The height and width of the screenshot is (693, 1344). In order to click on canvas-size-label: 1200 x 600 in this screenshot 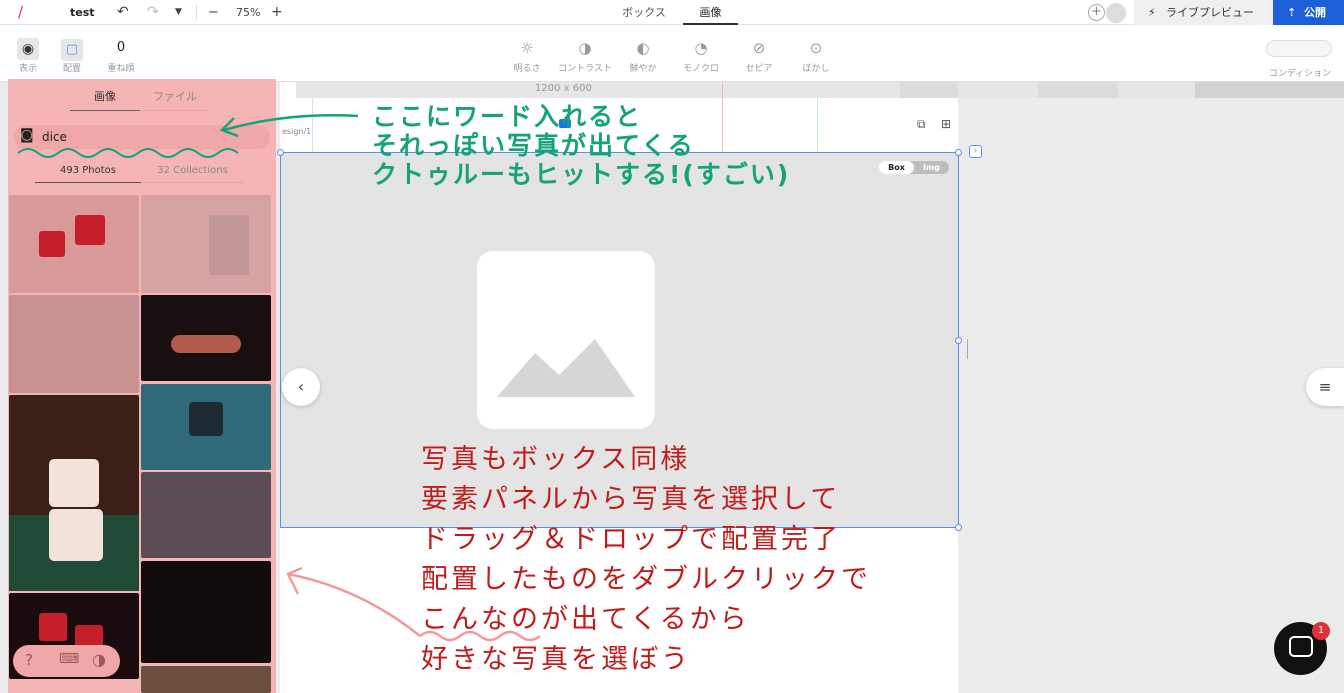, I will do `click(563, 88)`.